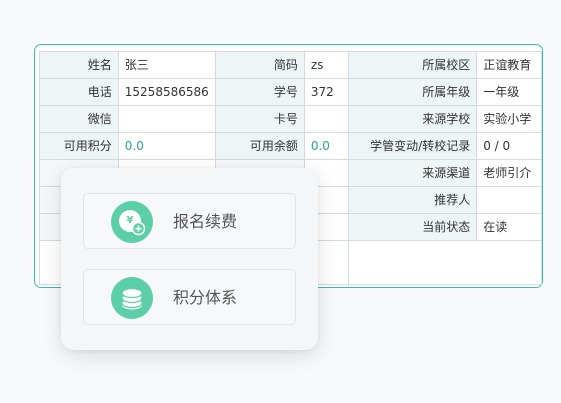  What do you see at coordinates (445, 262) in the screenshot?
I see `empty-cell` at bounding box center [445, 262].